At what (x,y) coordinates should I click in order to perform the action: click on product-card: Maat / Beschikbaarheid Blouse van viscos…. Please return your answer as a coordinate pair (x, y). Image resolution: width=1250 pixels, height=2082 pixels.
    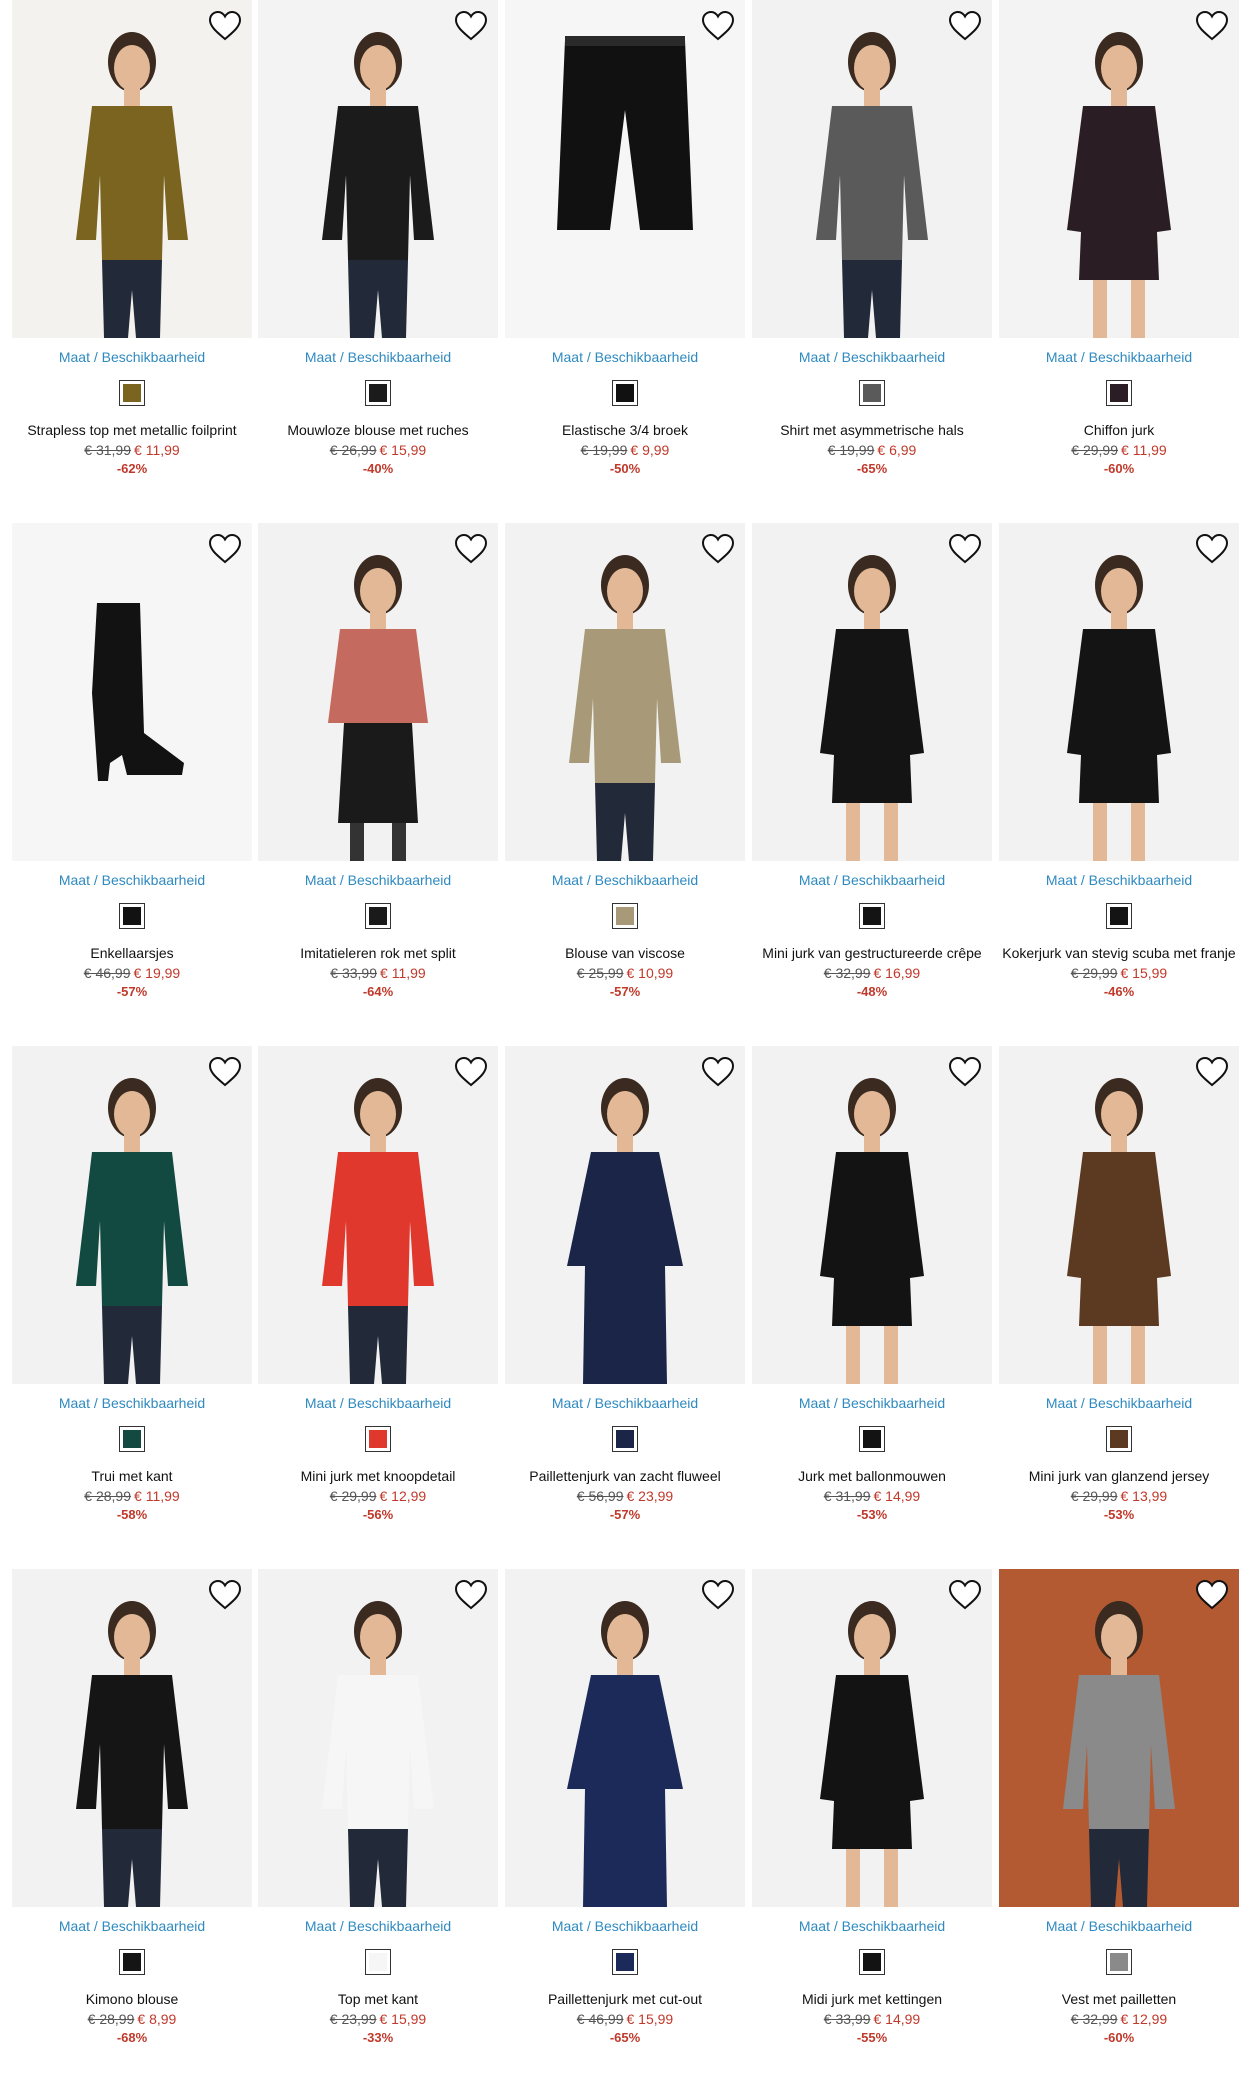
    Looking at the image, I should click on (625, 762).